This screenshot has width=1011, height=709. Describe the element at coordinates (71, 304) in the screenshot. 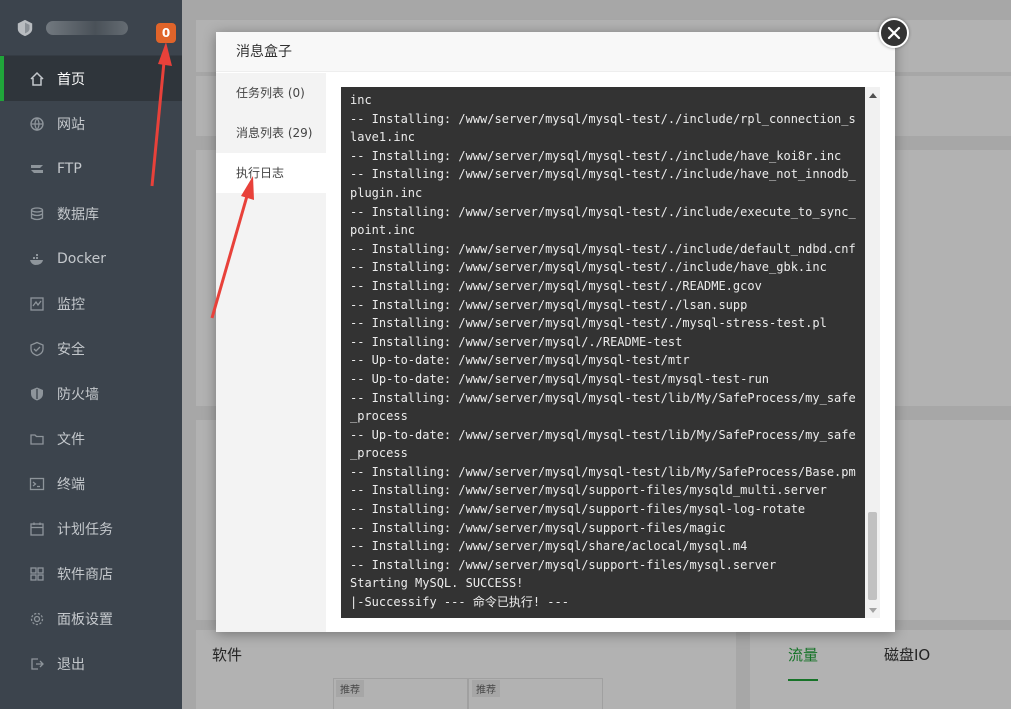

I see `sidebar-item-label: 监控` at that location.